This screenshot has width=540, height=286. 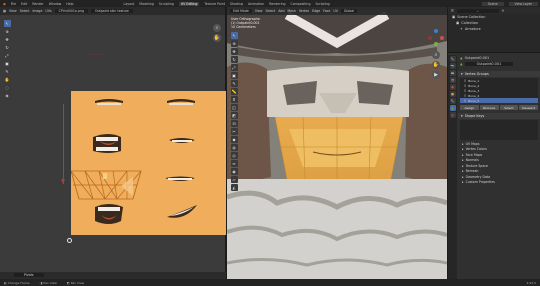 I want to click on uv-overlay-label: Outpaint skin texture, so click(x=111, y=11).